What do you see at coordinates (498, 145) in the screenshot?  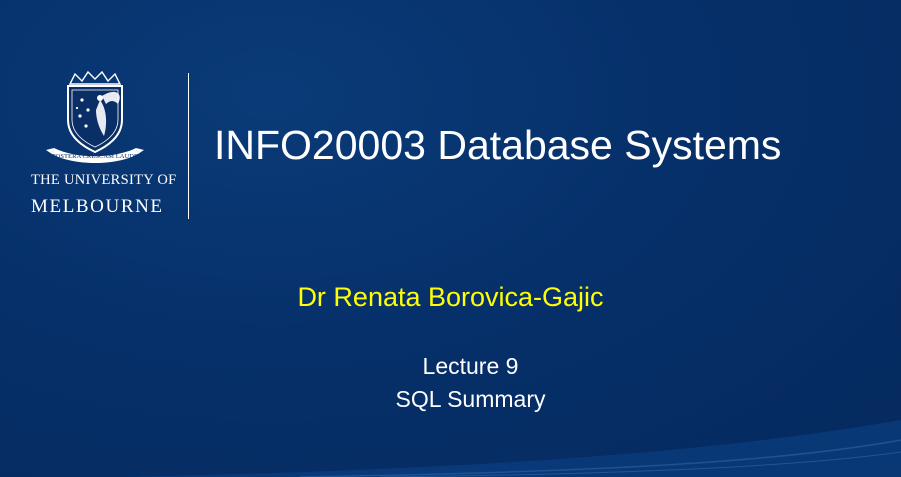 I see `slide-title: INFO20003 Database Systems` at bounding box center [498, 145].